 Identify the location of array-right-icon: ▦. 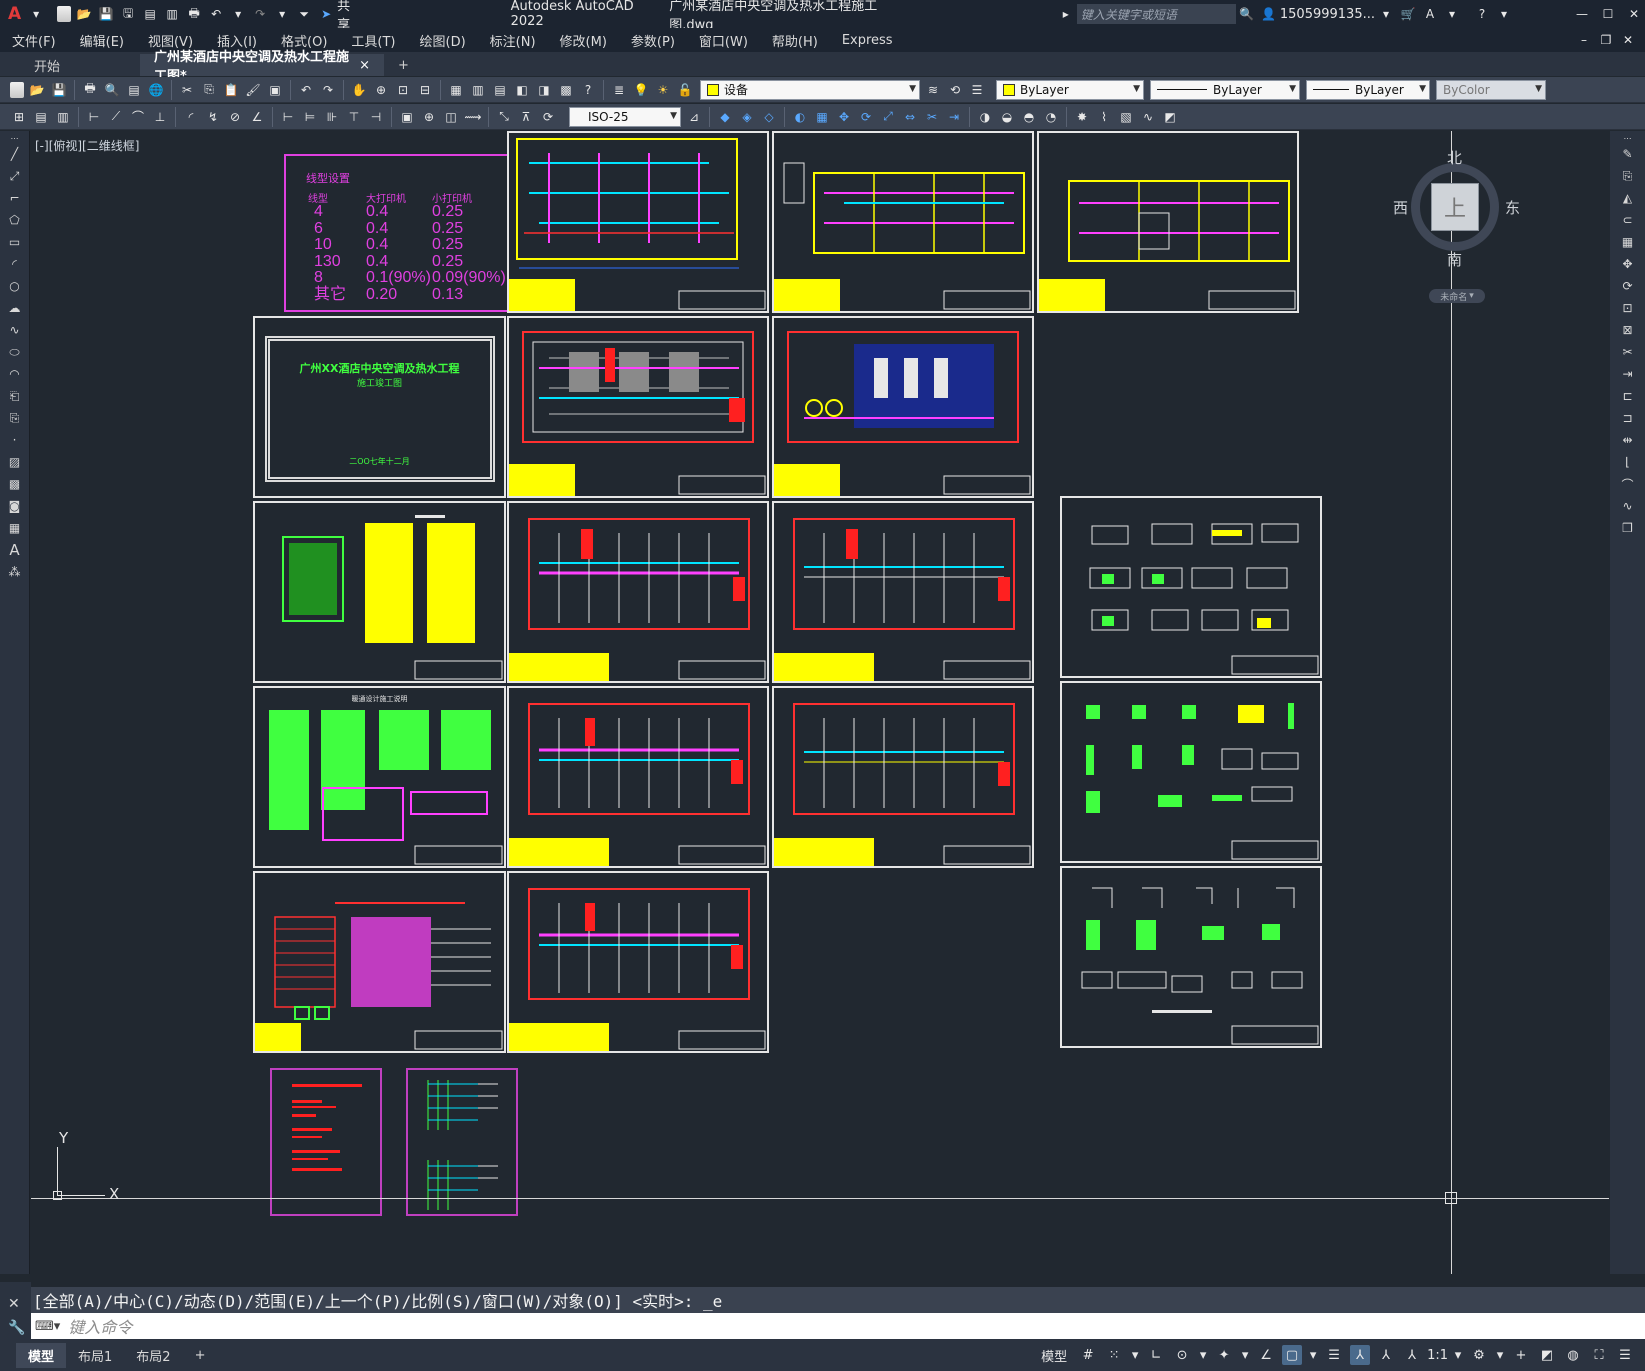
(1628, 242).